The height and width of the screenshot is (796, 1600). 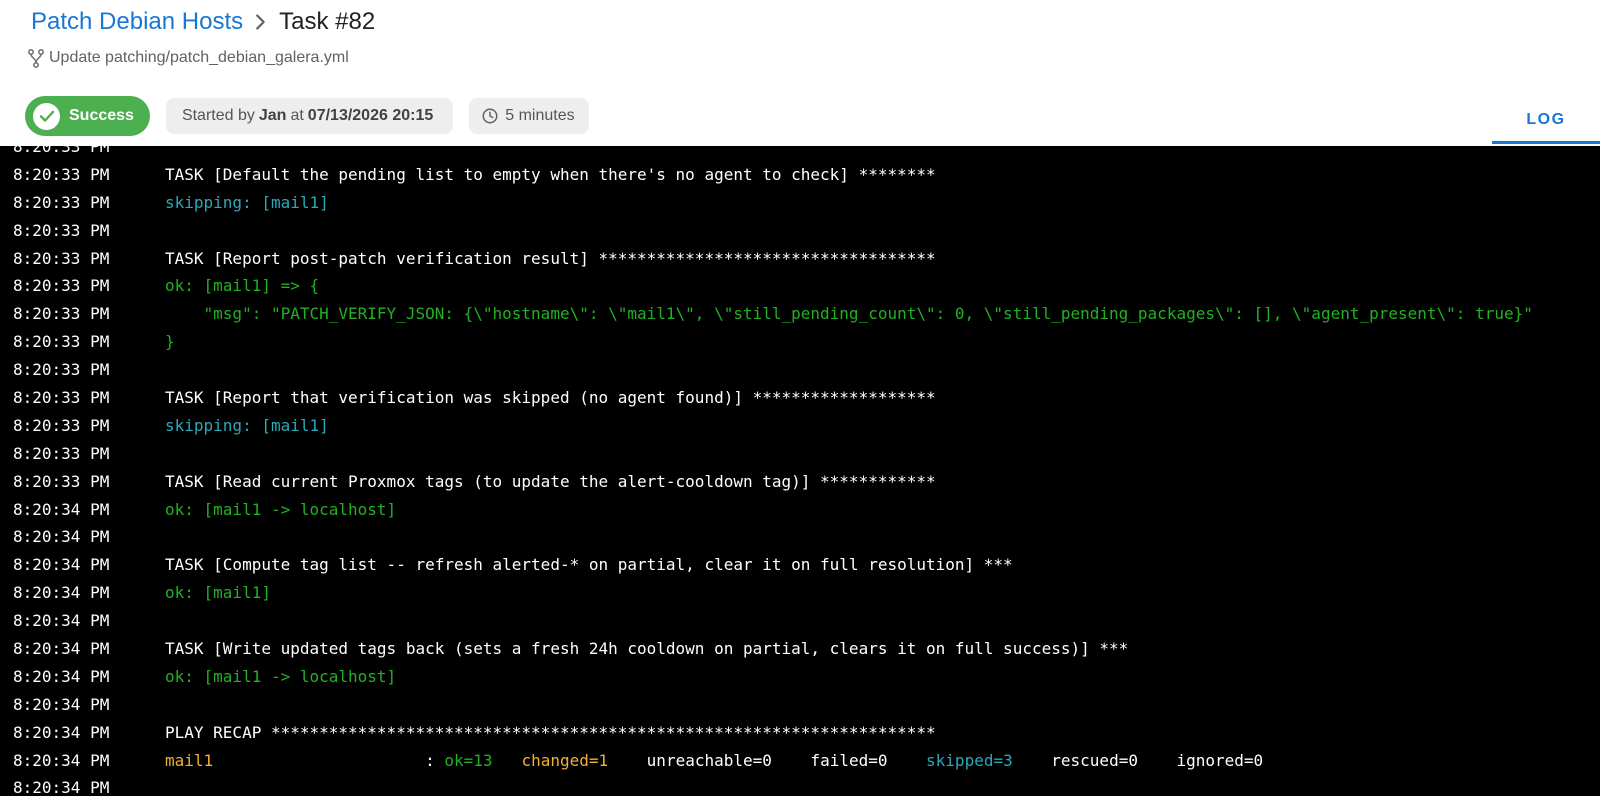 I want to click on duration-text: 5 minutes, so click(x=540, y=115).